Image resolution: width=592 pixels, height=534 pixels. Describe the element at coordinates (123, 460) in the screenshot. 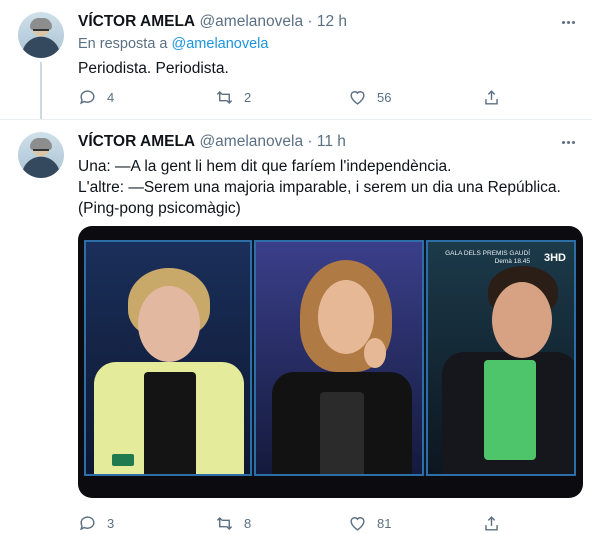

I see `tv-badge` at that location.